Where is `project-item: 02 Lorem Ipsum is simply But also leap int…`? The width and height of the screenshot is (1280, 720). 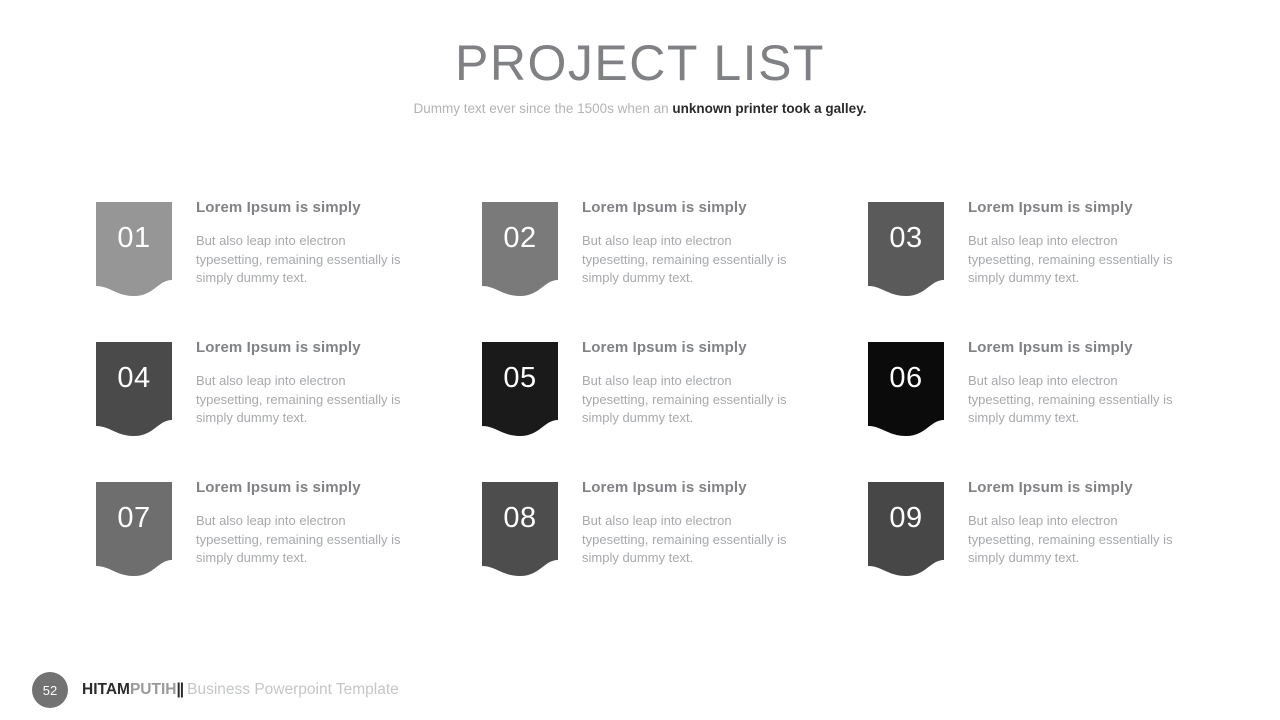
project-item: 02 Lorem Ipsum is simply But also leap int… is located at coordinates (675, 260).